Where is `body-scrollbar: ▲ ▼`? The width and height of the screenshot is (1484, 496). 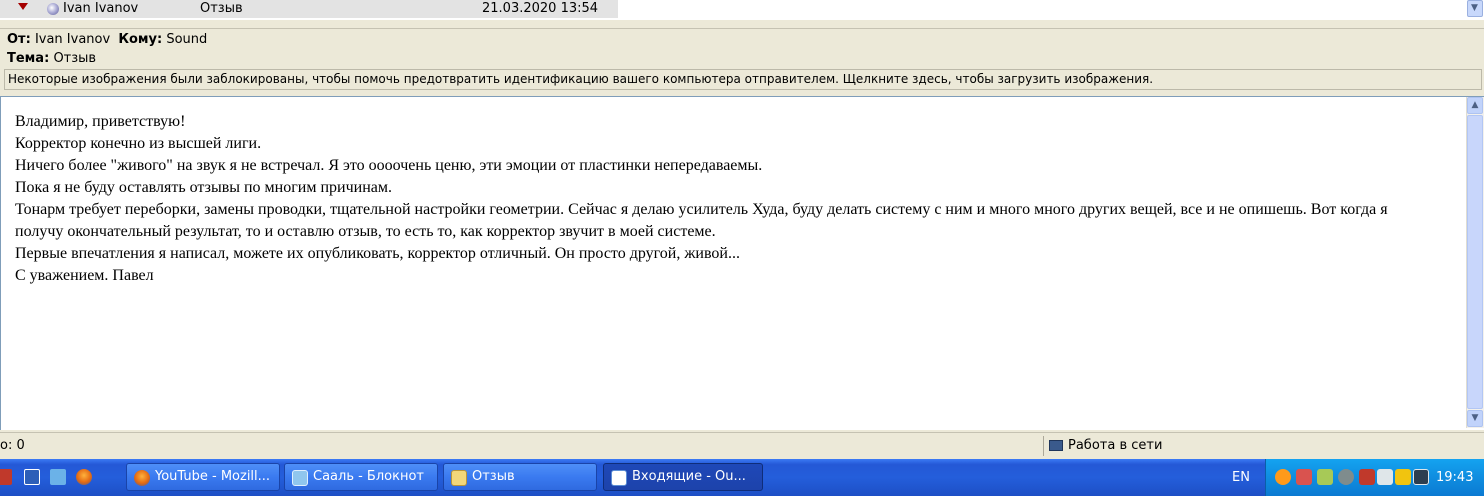 body-scrollbar: ▲ ▼ is located at coordinates (1475, 262).